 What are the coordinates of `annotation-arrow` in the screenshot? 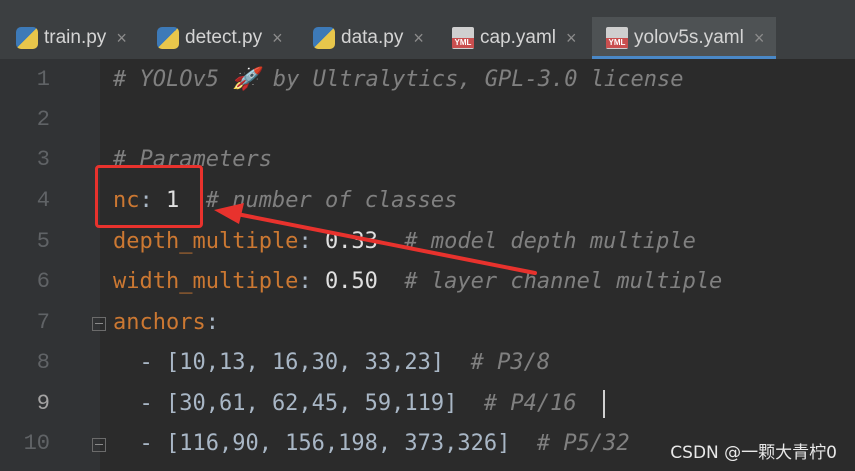 It's located at (375, 239).